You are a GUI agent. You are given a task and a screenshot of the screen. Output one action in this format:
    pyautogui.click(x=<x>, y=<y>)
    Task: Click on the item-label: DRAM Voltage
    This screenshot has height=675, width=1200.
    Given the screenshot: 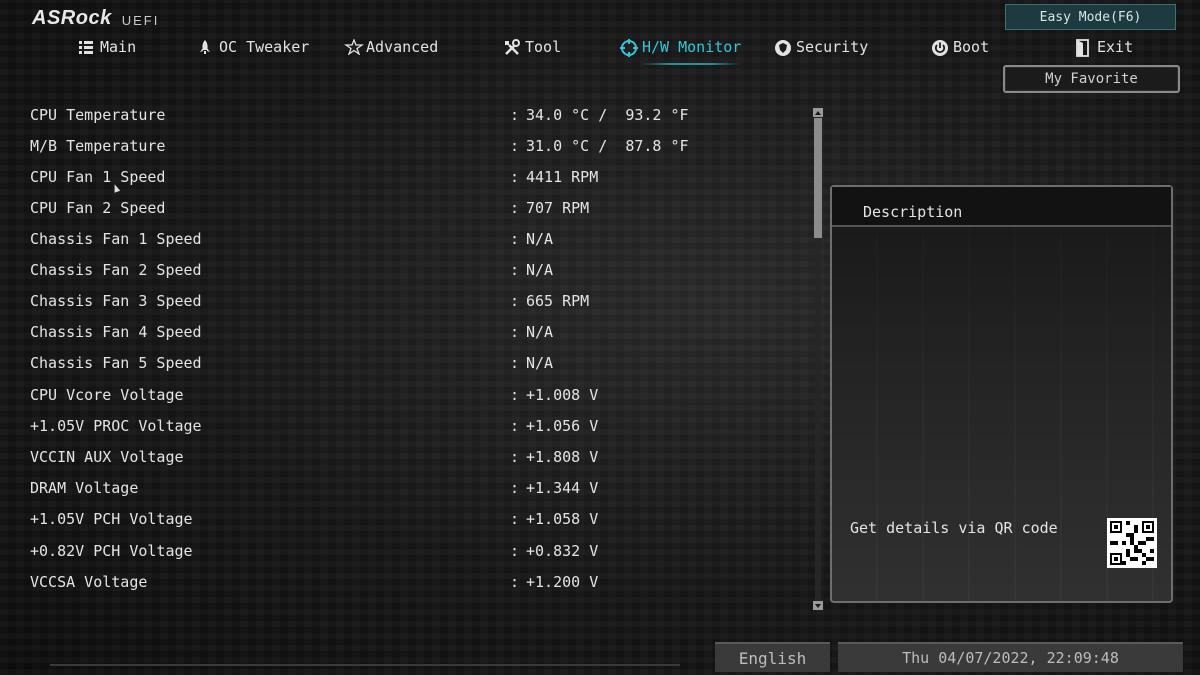 What is the action you would take?
    pyautogui.click(x=84, y=488)
    